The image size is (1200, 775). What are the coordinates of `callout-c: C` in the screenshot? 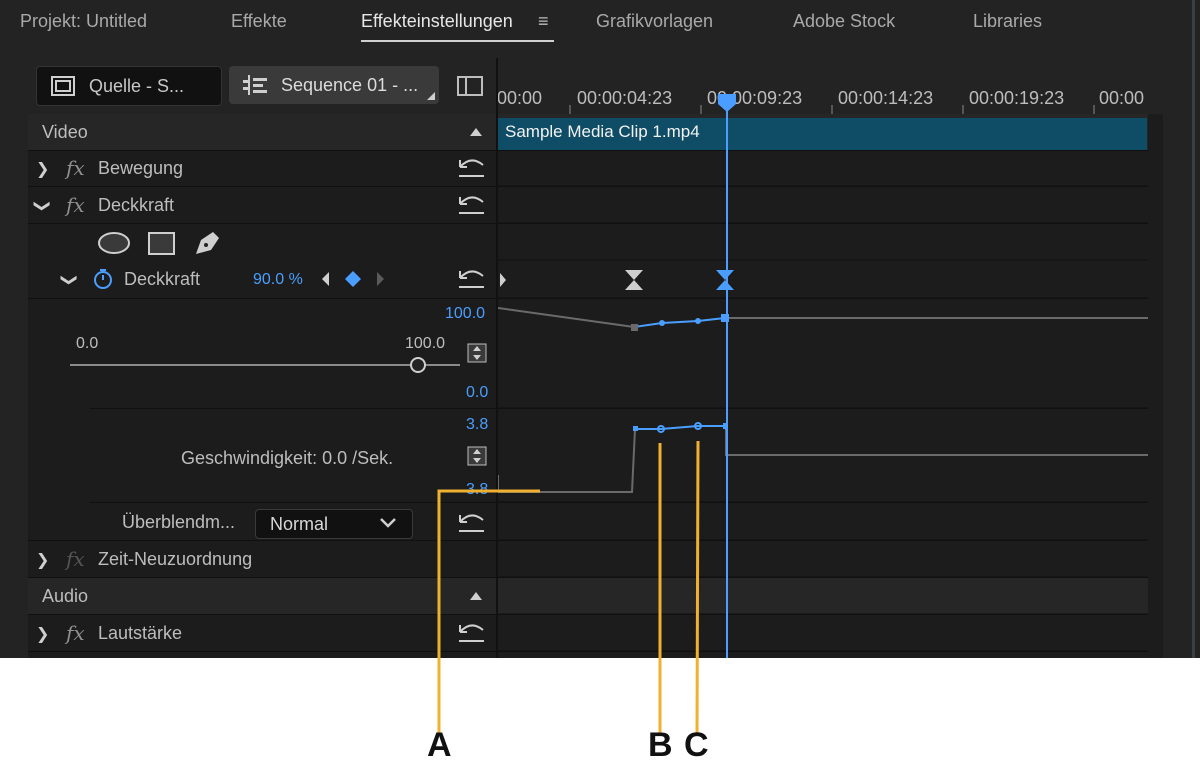 It's located at (696, 745).